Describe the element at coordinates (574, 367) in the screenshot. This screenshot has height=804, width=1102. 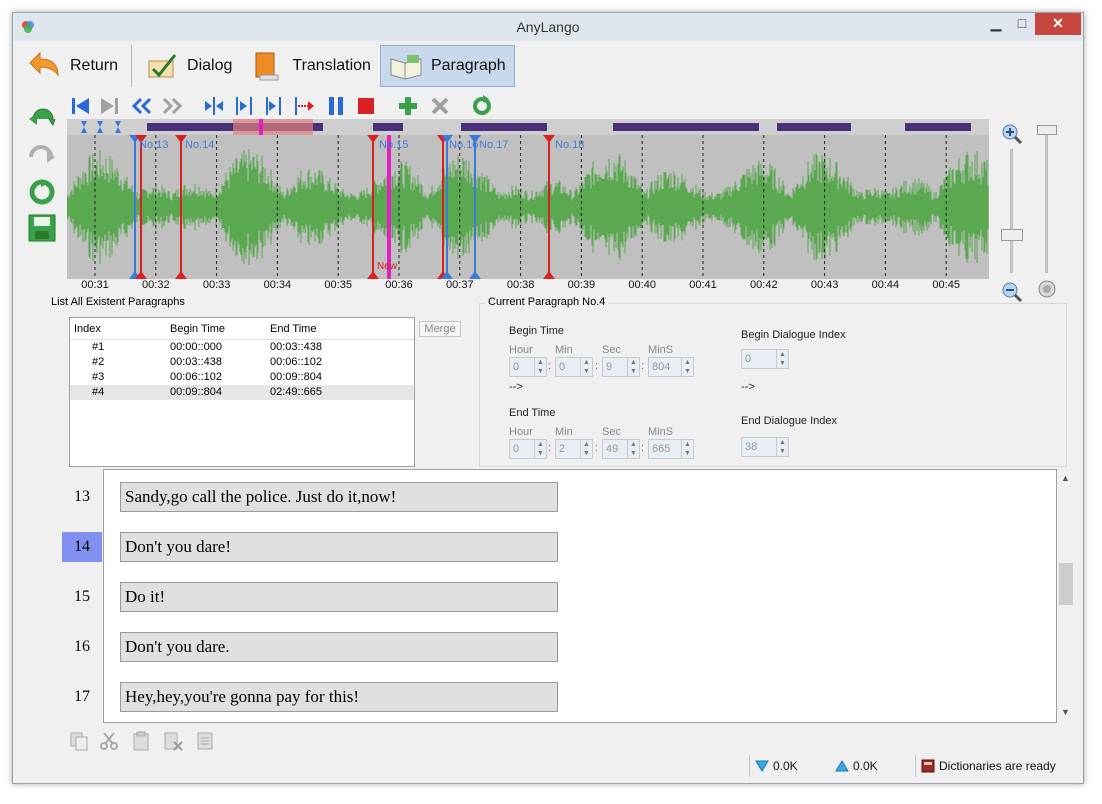
I see `begin-min-spinner: 0 ▲ ▼` at that location.